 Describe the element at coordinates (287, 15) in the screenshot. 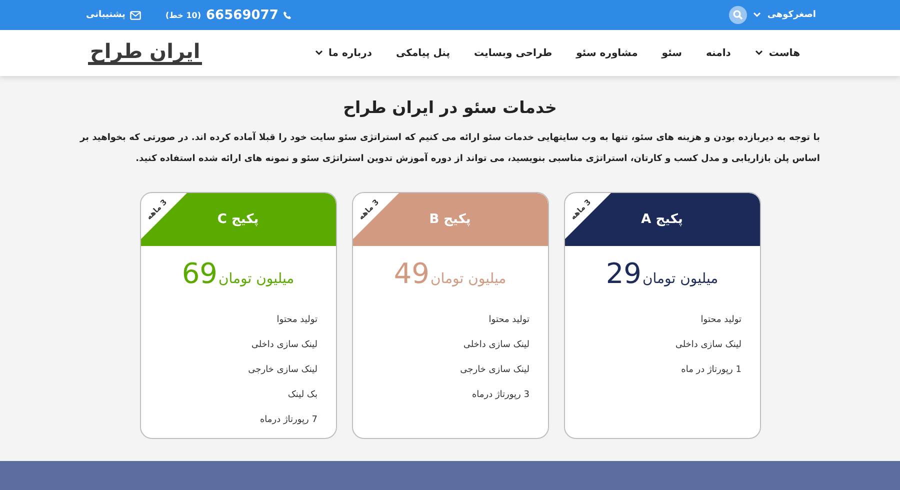

I see `phone-icon` at that location.